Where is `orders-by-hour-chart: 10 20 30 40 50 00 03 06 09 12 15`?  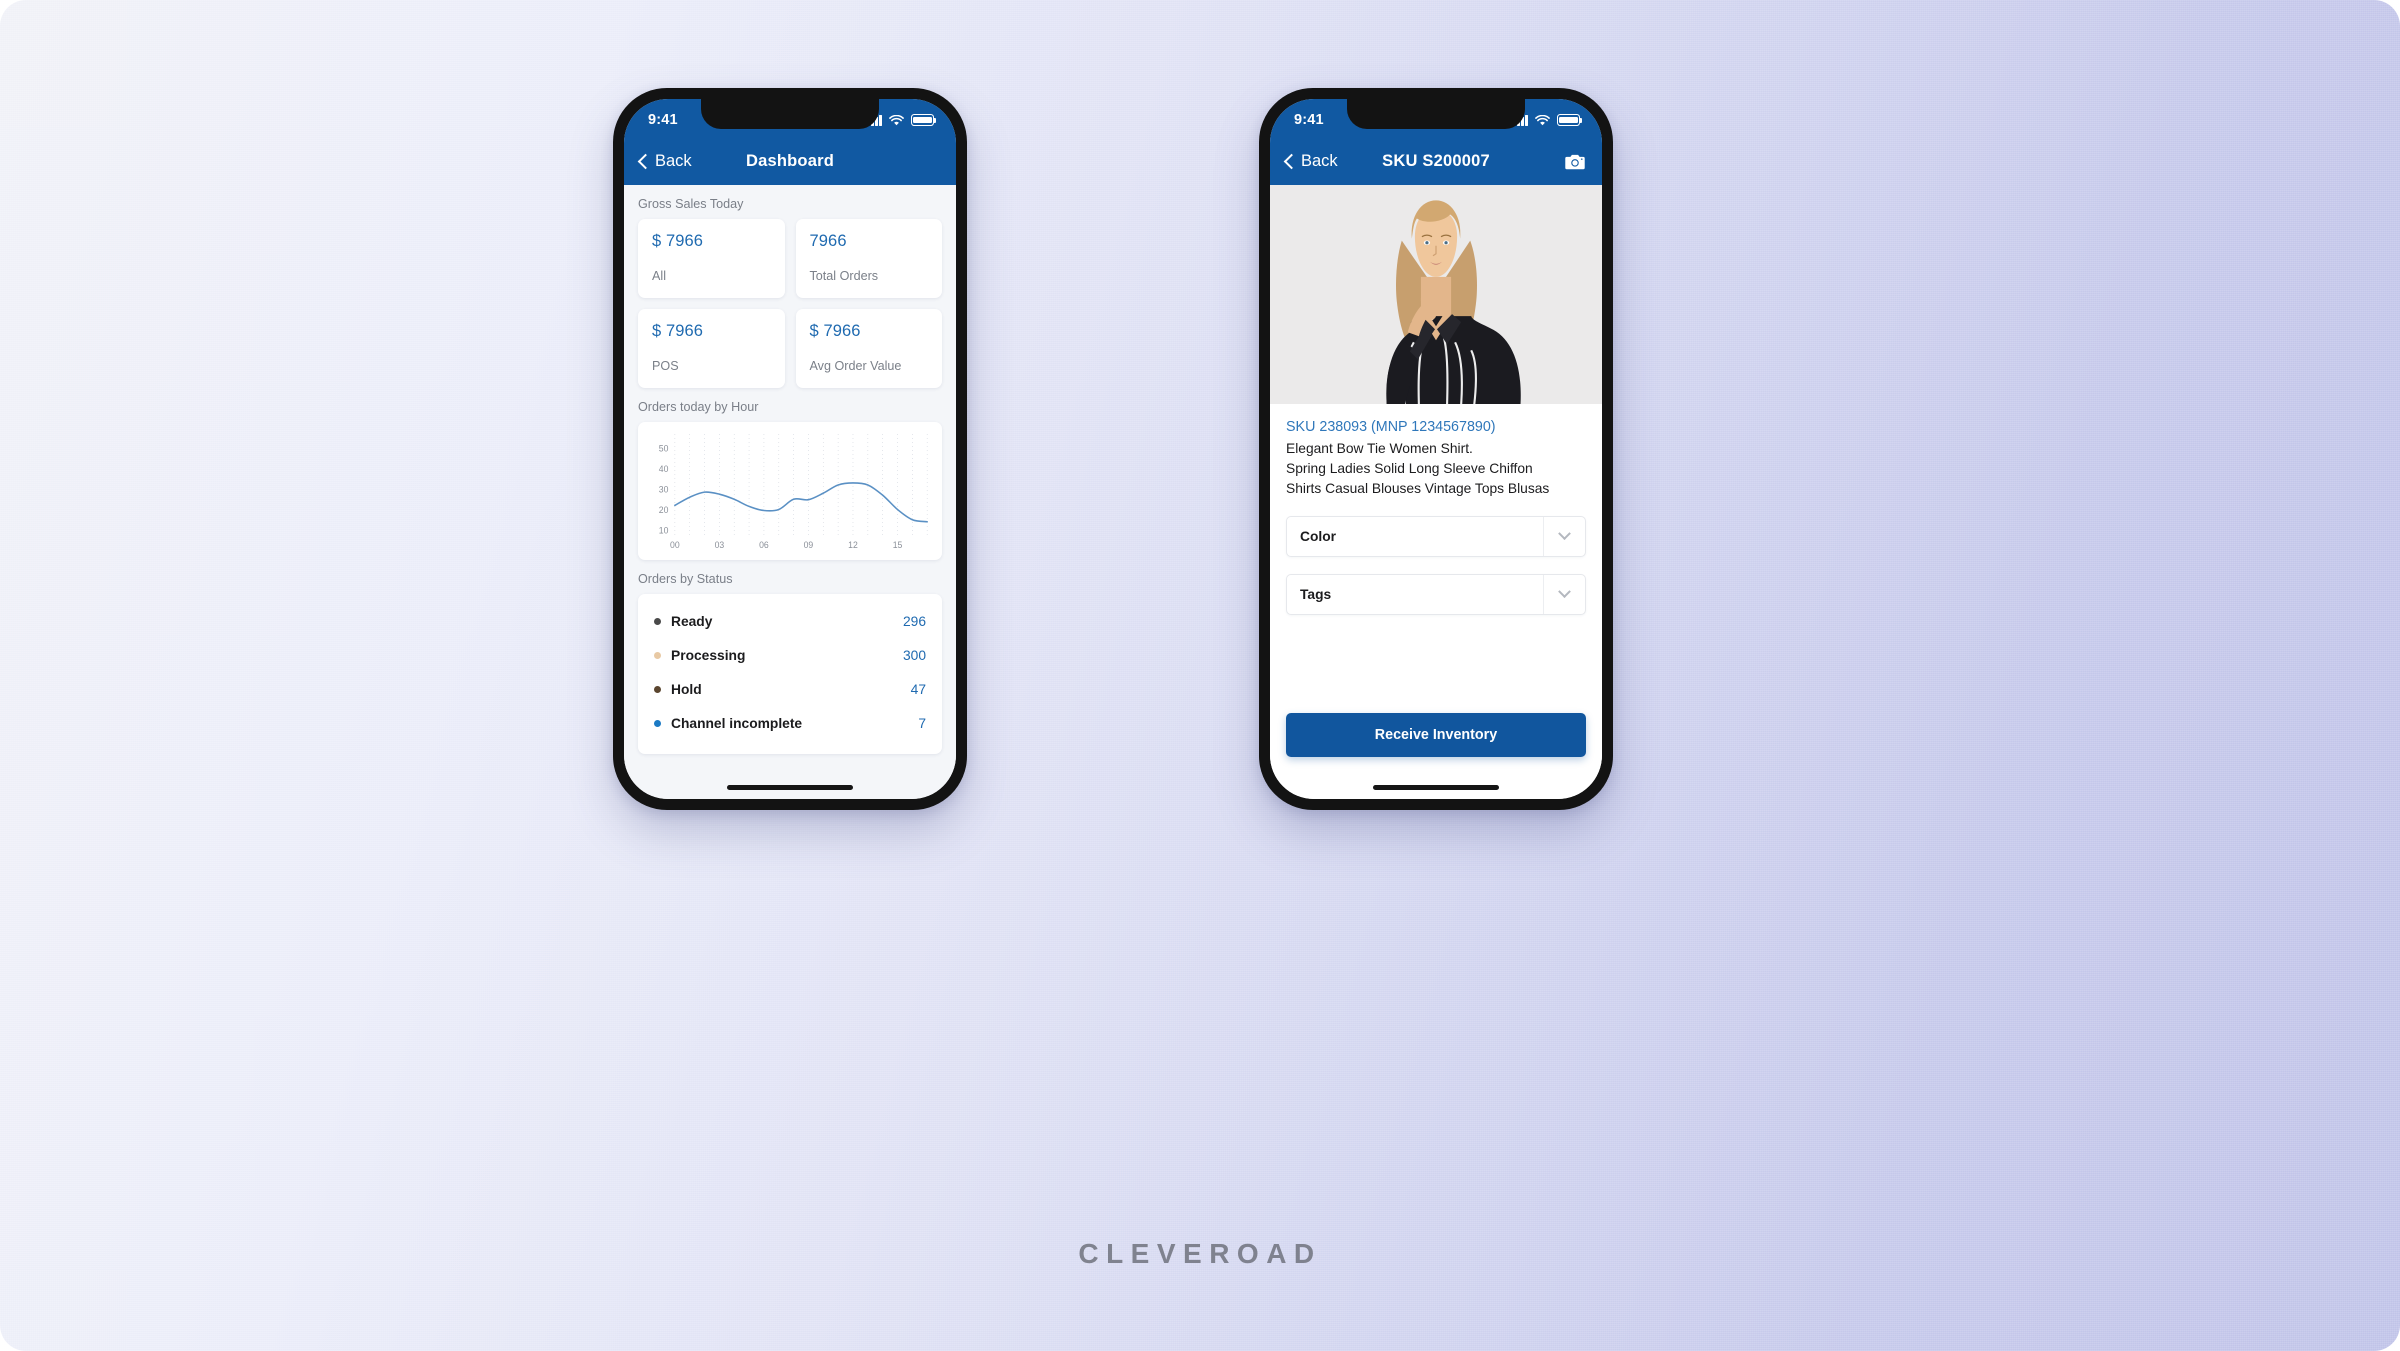
orders-by-hour-chart: 10 20 30 40 50 00 03 06 09 12 15 is located at coordinates (790, 491).